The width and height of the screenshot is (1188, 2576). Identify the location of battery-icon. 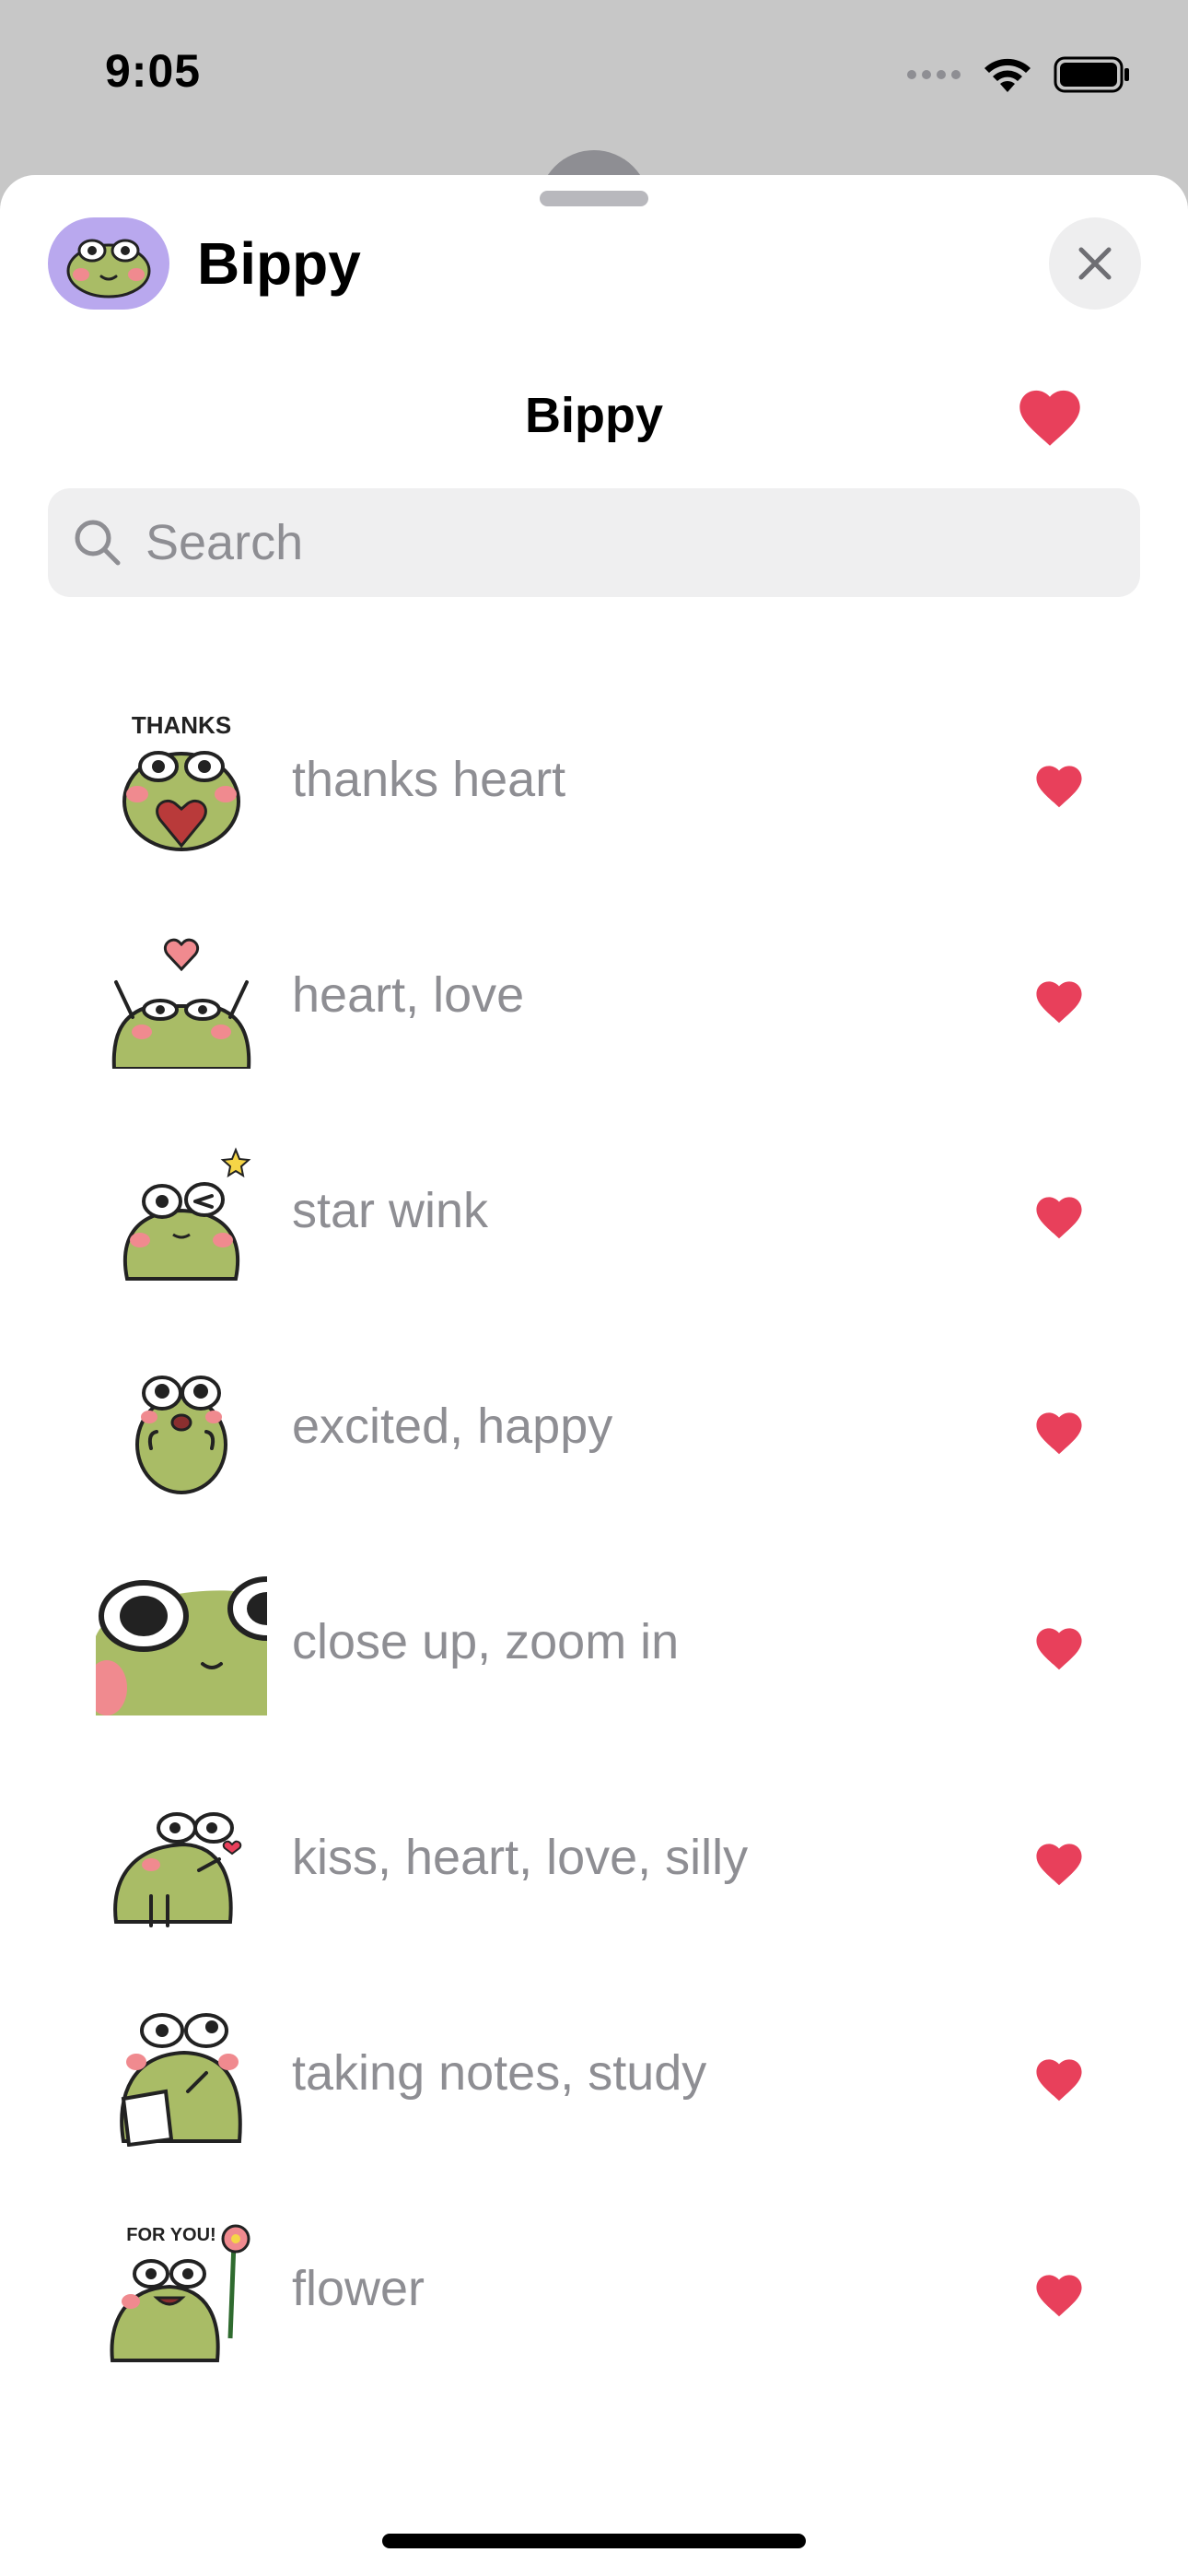
(1091, 74).